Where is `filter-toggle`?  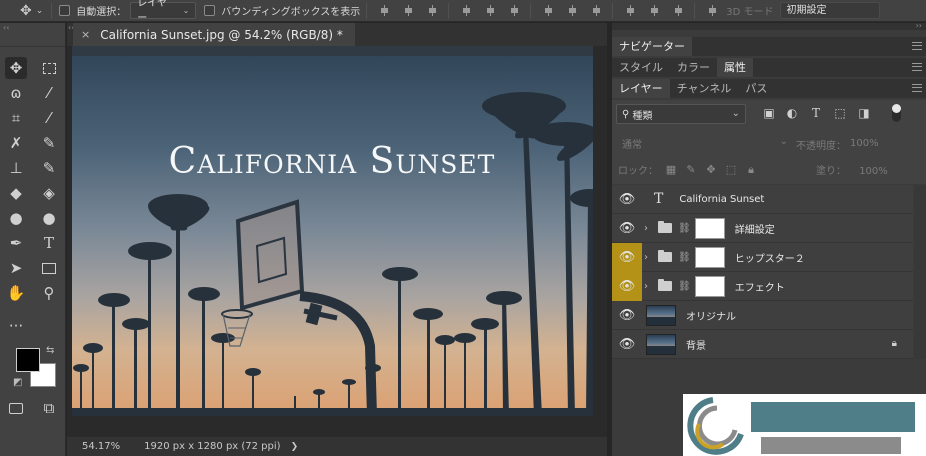
filter-toggle is located at coordinates (896, 113).